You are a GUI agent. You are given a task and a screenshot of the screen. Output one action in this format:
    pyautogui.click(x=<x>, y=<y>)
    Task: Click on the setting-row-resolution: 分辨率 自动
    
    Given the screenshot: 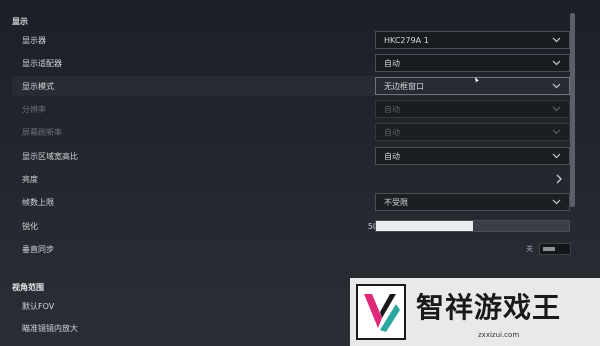 What is the action you would take?
    pyautogui.click(x=292, y=109)
    